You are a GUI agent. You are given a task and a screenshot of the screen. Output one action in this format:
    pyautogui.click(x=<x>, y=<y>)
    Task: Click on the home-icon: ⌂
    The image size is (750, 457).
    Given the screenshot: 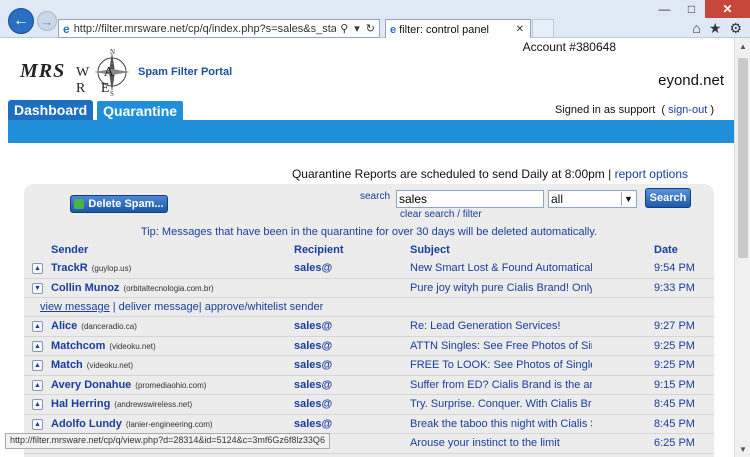 What is the action you would take?
    pyautogui.click(x=696, y=28)
    